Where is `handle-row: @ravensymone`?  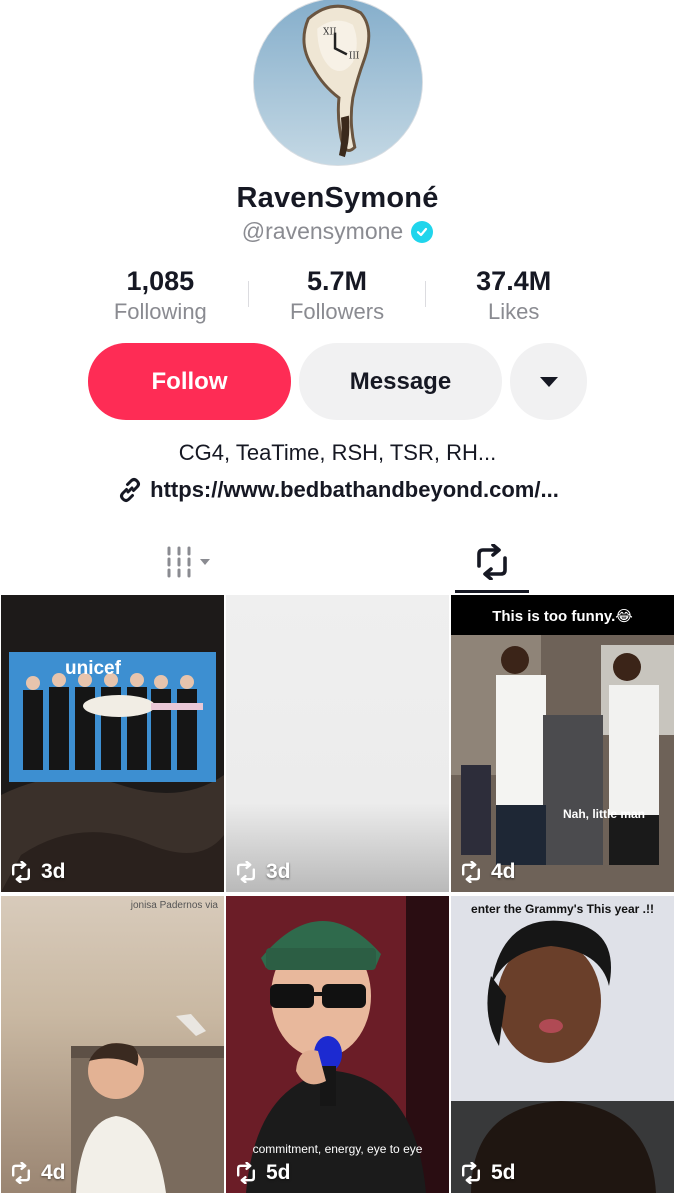 handle-row: @ravensymone is located at coordinates (337, 231).